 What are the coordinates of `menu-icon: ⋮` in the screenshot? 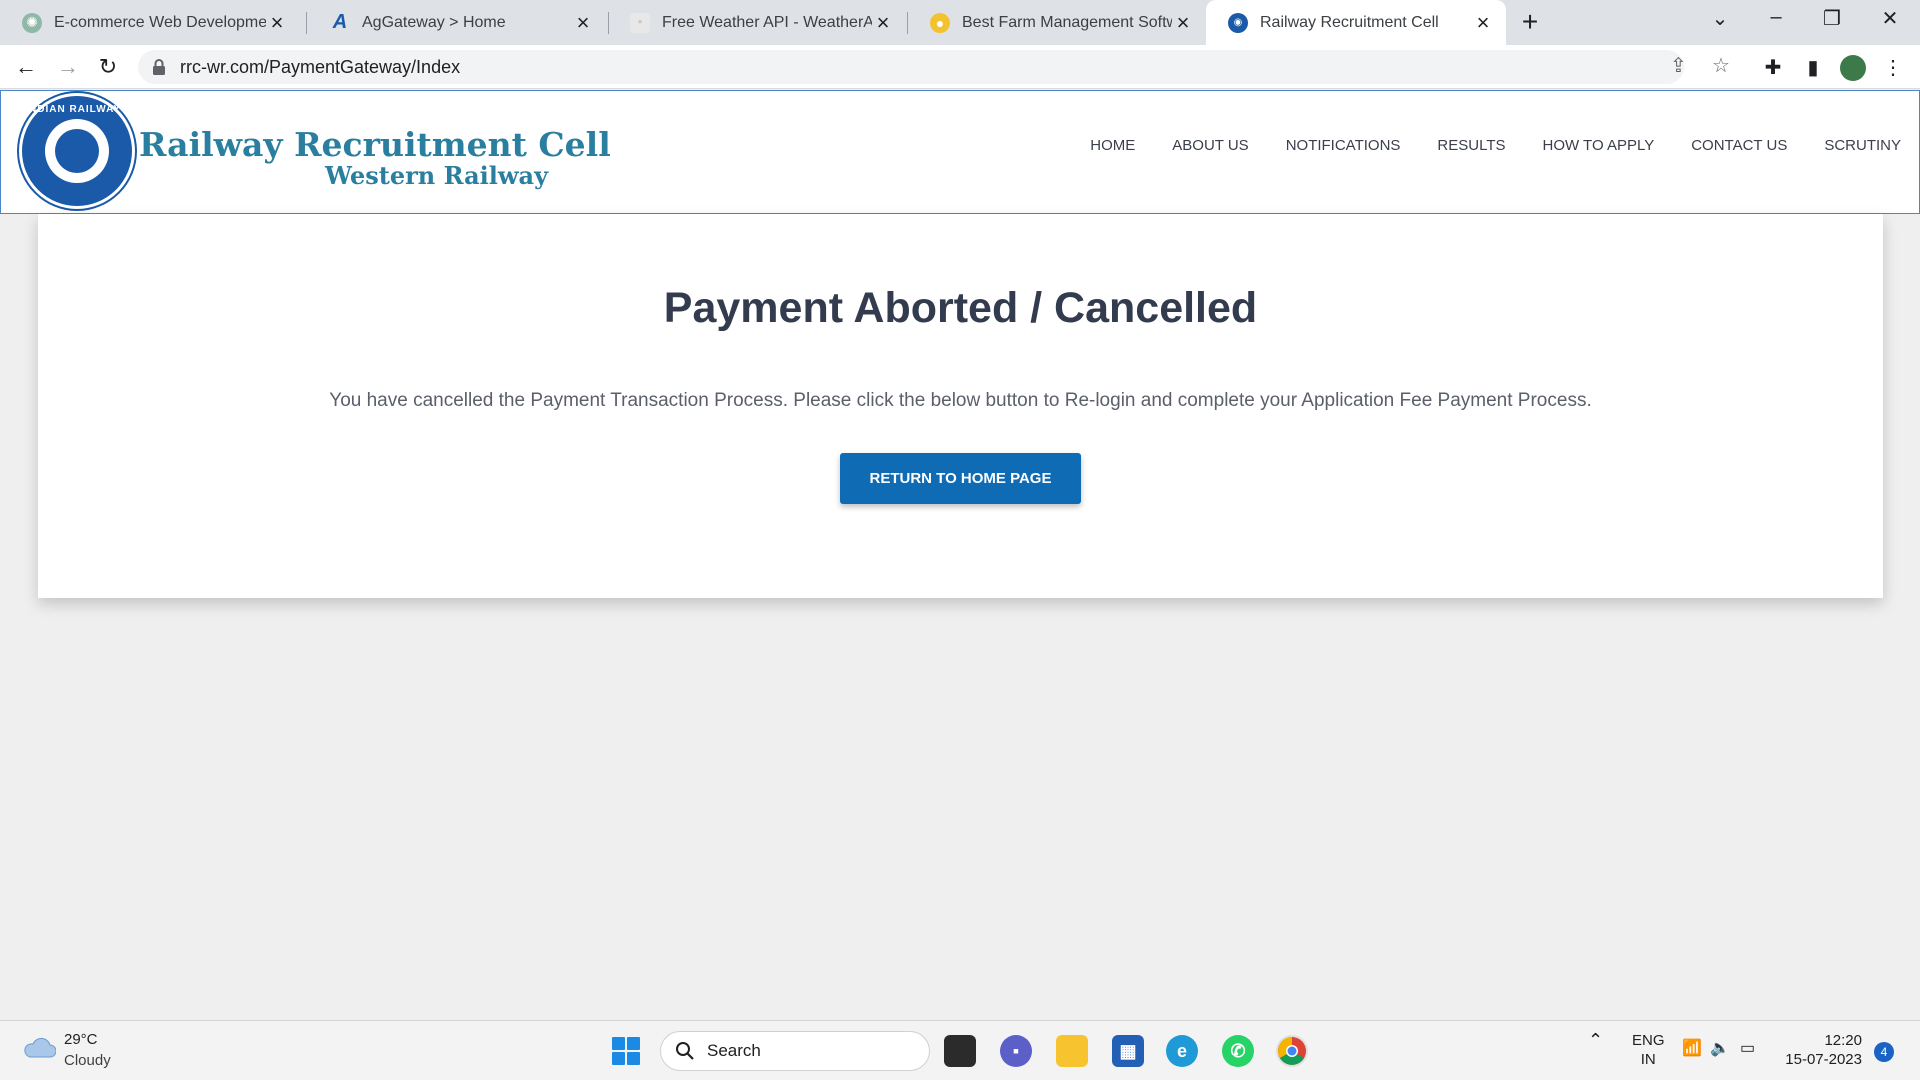 It's located at (1893, 68).